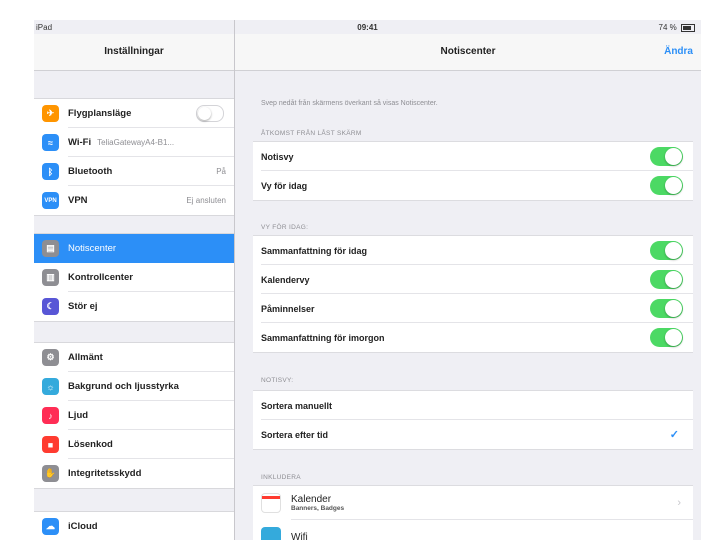 This screenshot has height=548, width=721. I want to click on control-center-icon: ▥, so click(50, 277).